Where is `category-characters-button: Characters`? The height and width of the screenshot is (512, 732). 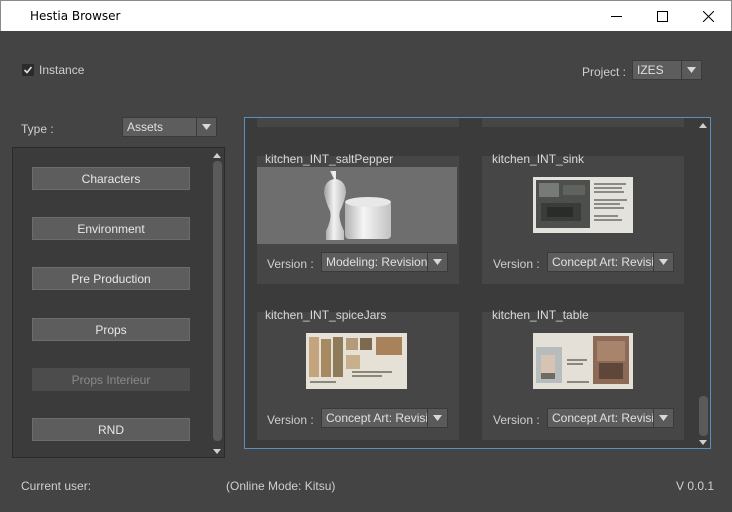 category-characters-button: Characters is located at coordinates (111, 178).